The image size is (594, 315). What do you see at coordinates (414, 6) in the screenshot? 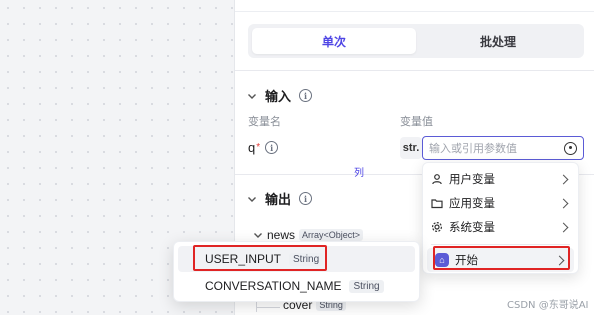
I see `panel-top-strip` at bounding box center [414, 6].